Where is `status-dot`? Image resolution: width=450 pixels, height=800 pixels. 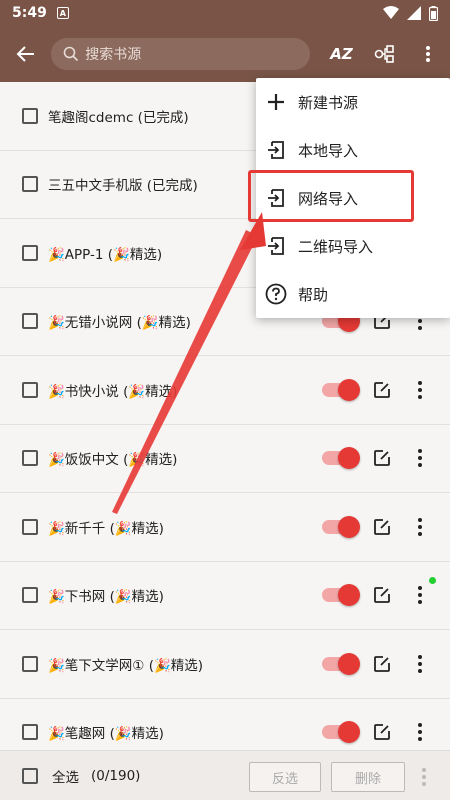 status-dot is located at coordinates (432, 580).